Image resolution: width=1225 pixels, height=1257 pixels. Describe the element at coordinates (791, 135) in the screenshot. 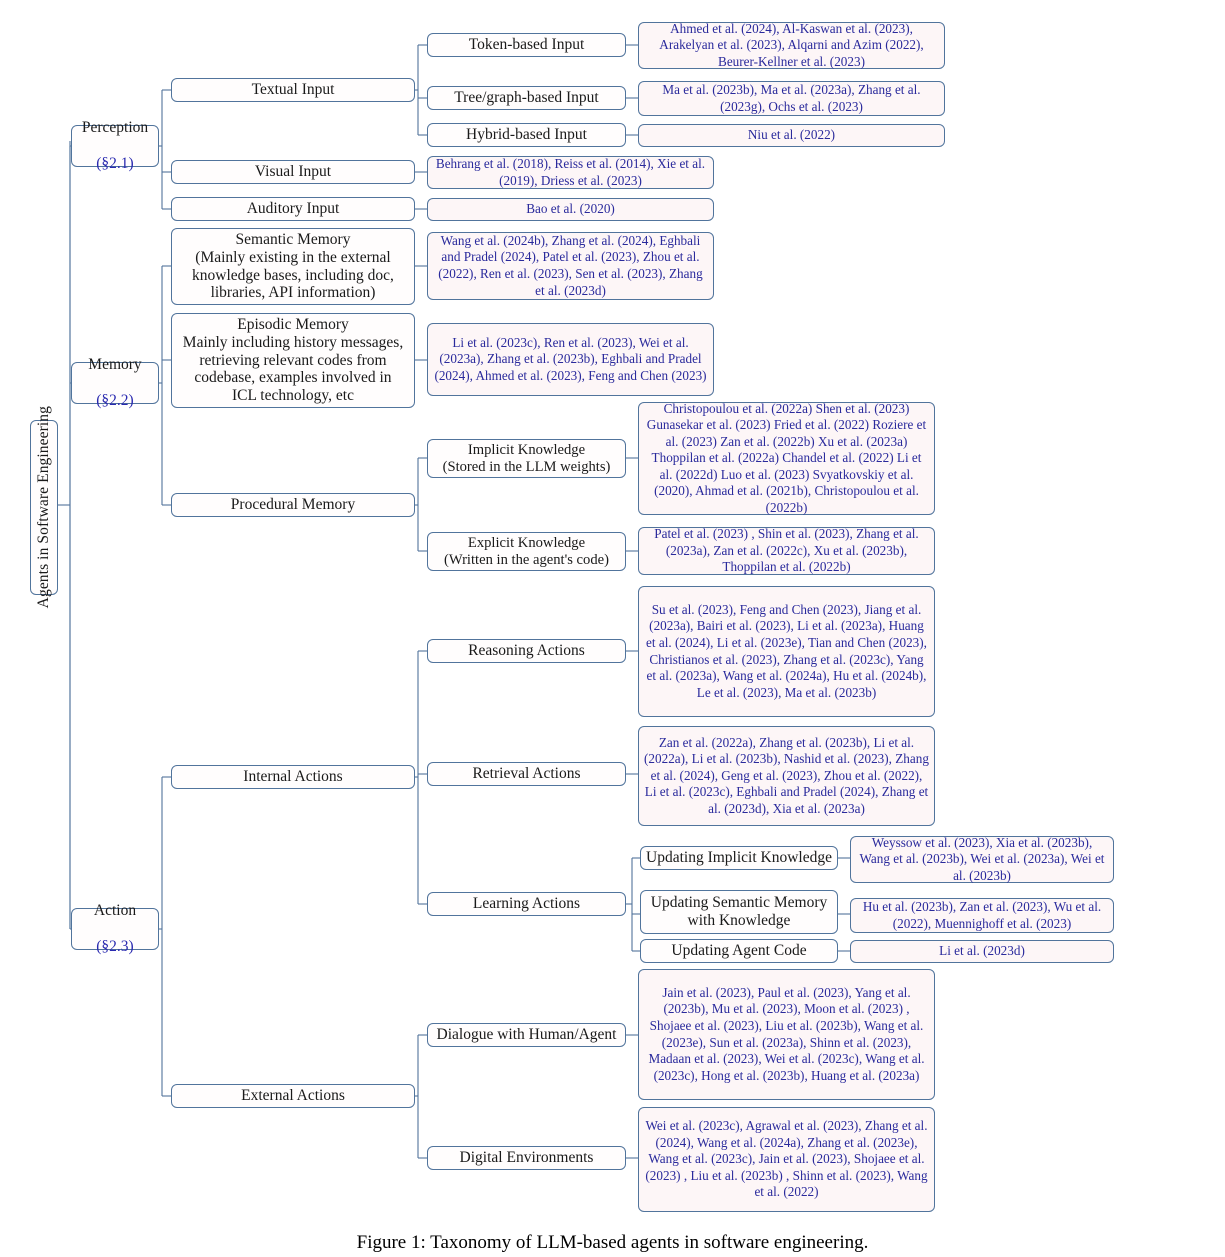

I see `citations-hybrid-based-input: Niu et al. (2022)` at that location.